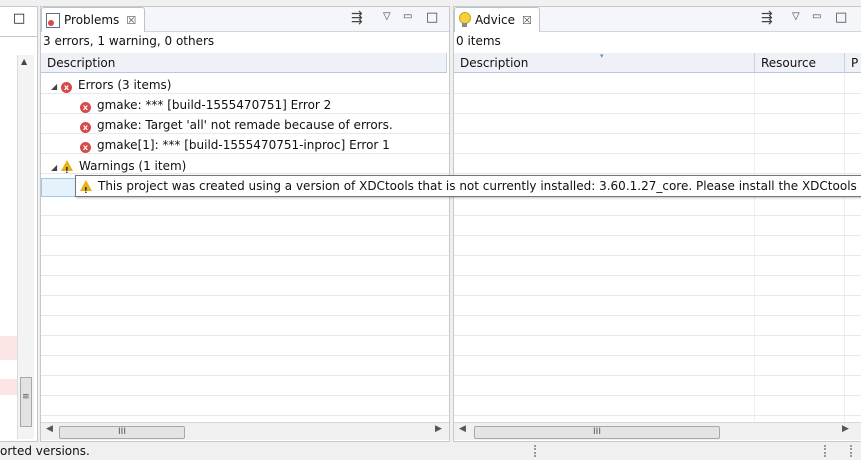 Image resolution: width=861 pixels, height=460 pixels. Describe the element at coordinates (24, 61) in the screenshot. I see `left-scroll-up-arrow: ▲` at that location.